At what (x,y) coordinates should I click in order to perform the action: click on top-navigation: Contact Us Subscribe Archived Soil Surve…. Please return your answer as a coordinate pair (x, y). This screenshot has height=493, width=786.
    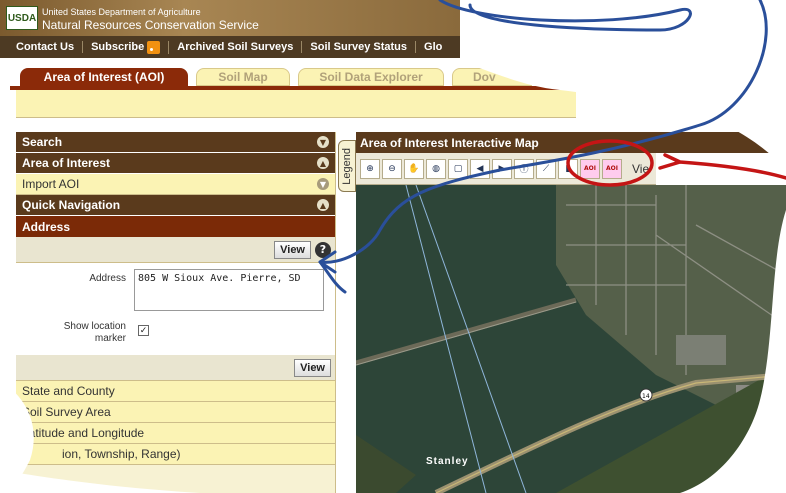
    Looking at the image, I should click on (230, 47).